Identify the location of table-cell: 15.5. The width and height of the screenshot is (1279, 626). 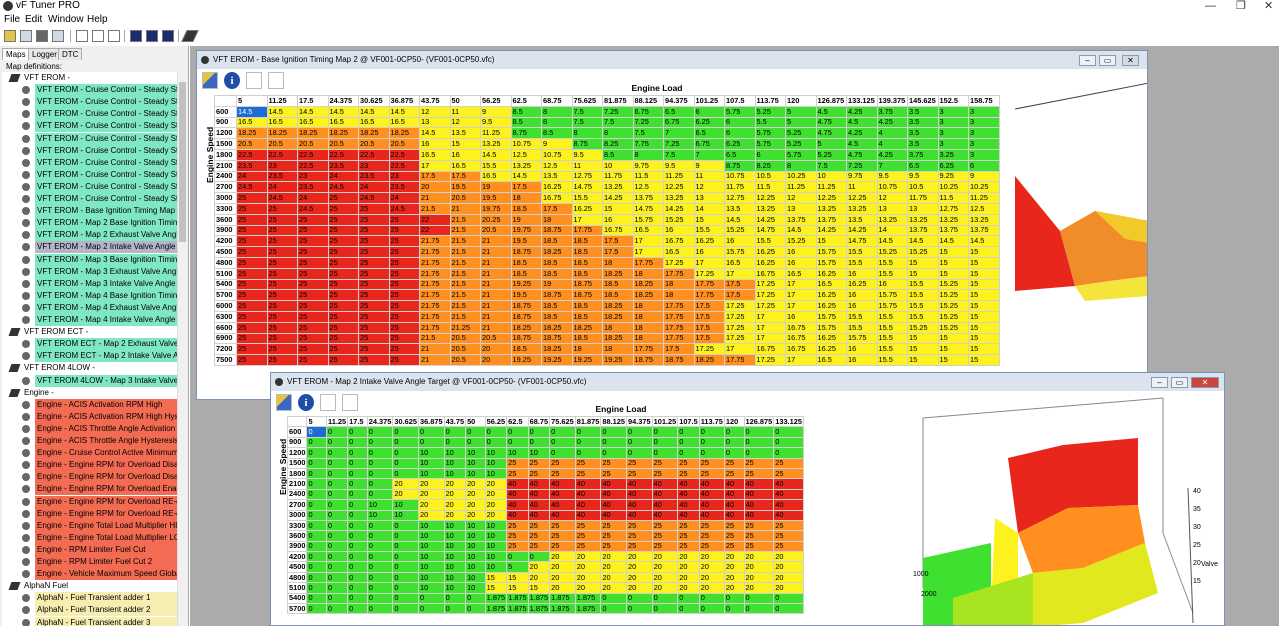
(496, 165).